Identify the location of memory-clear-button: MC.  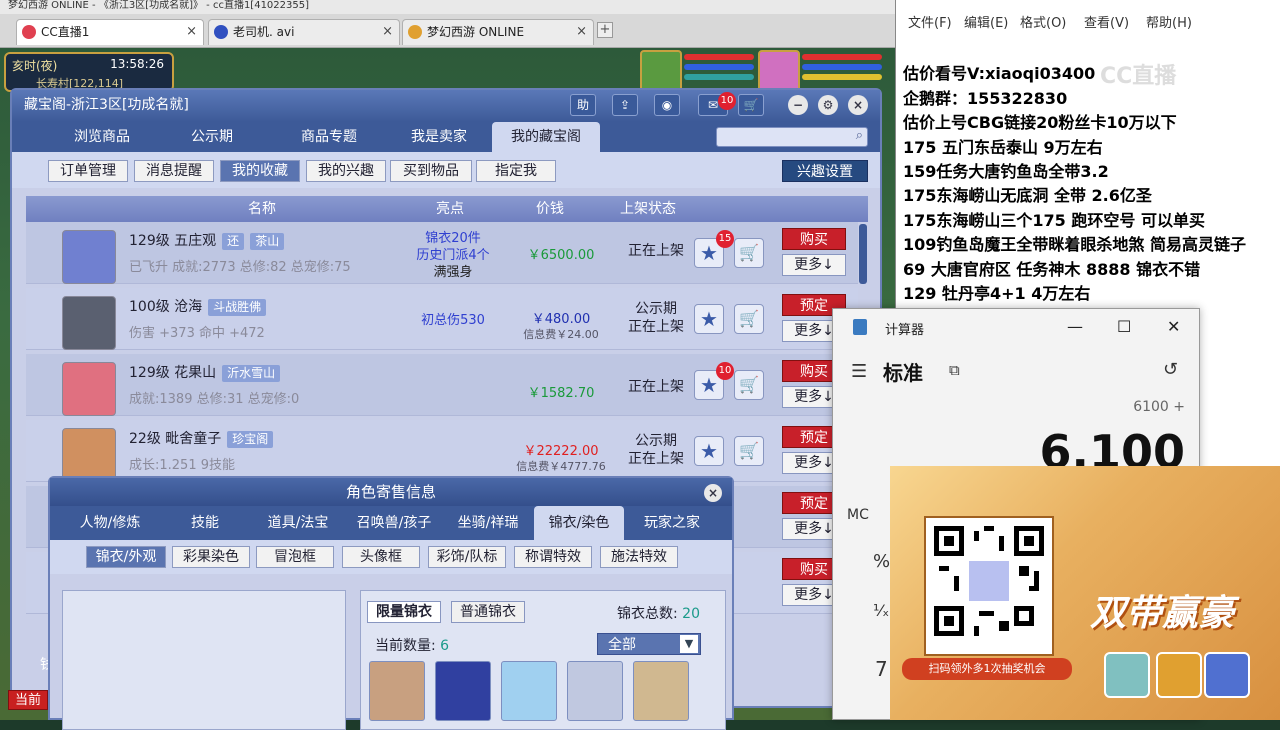
(858, 515).